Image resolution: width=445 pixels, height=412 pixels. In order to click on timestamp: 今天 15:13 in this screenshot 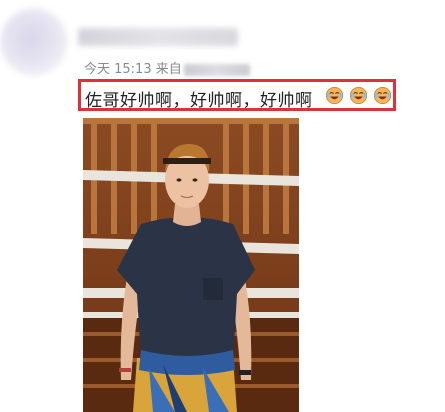, I will do `click(118, 69)`.